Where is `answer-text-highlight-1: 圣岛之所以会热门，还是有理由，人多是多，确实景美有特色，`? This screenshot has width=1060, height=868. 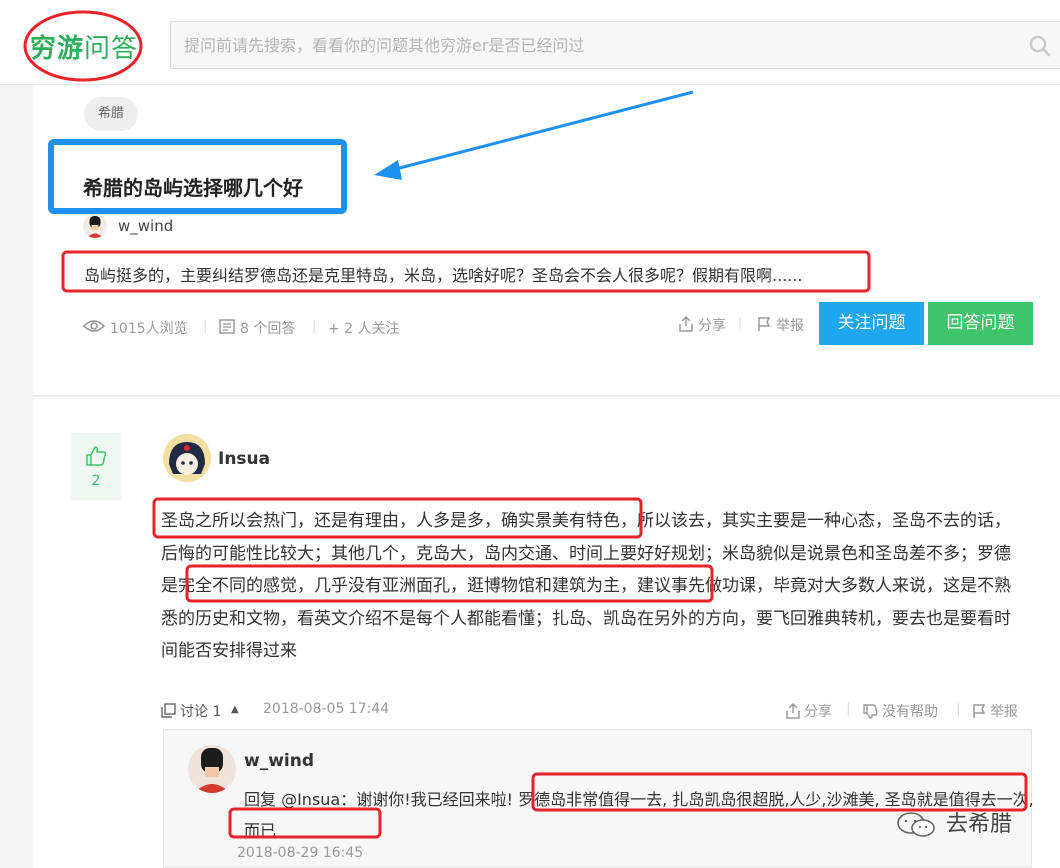 answer-text-highlight-1: 圣岛之所以会热门，还是有理由，人多是多，确实景美有特色， is located at coordinates (399, 521).